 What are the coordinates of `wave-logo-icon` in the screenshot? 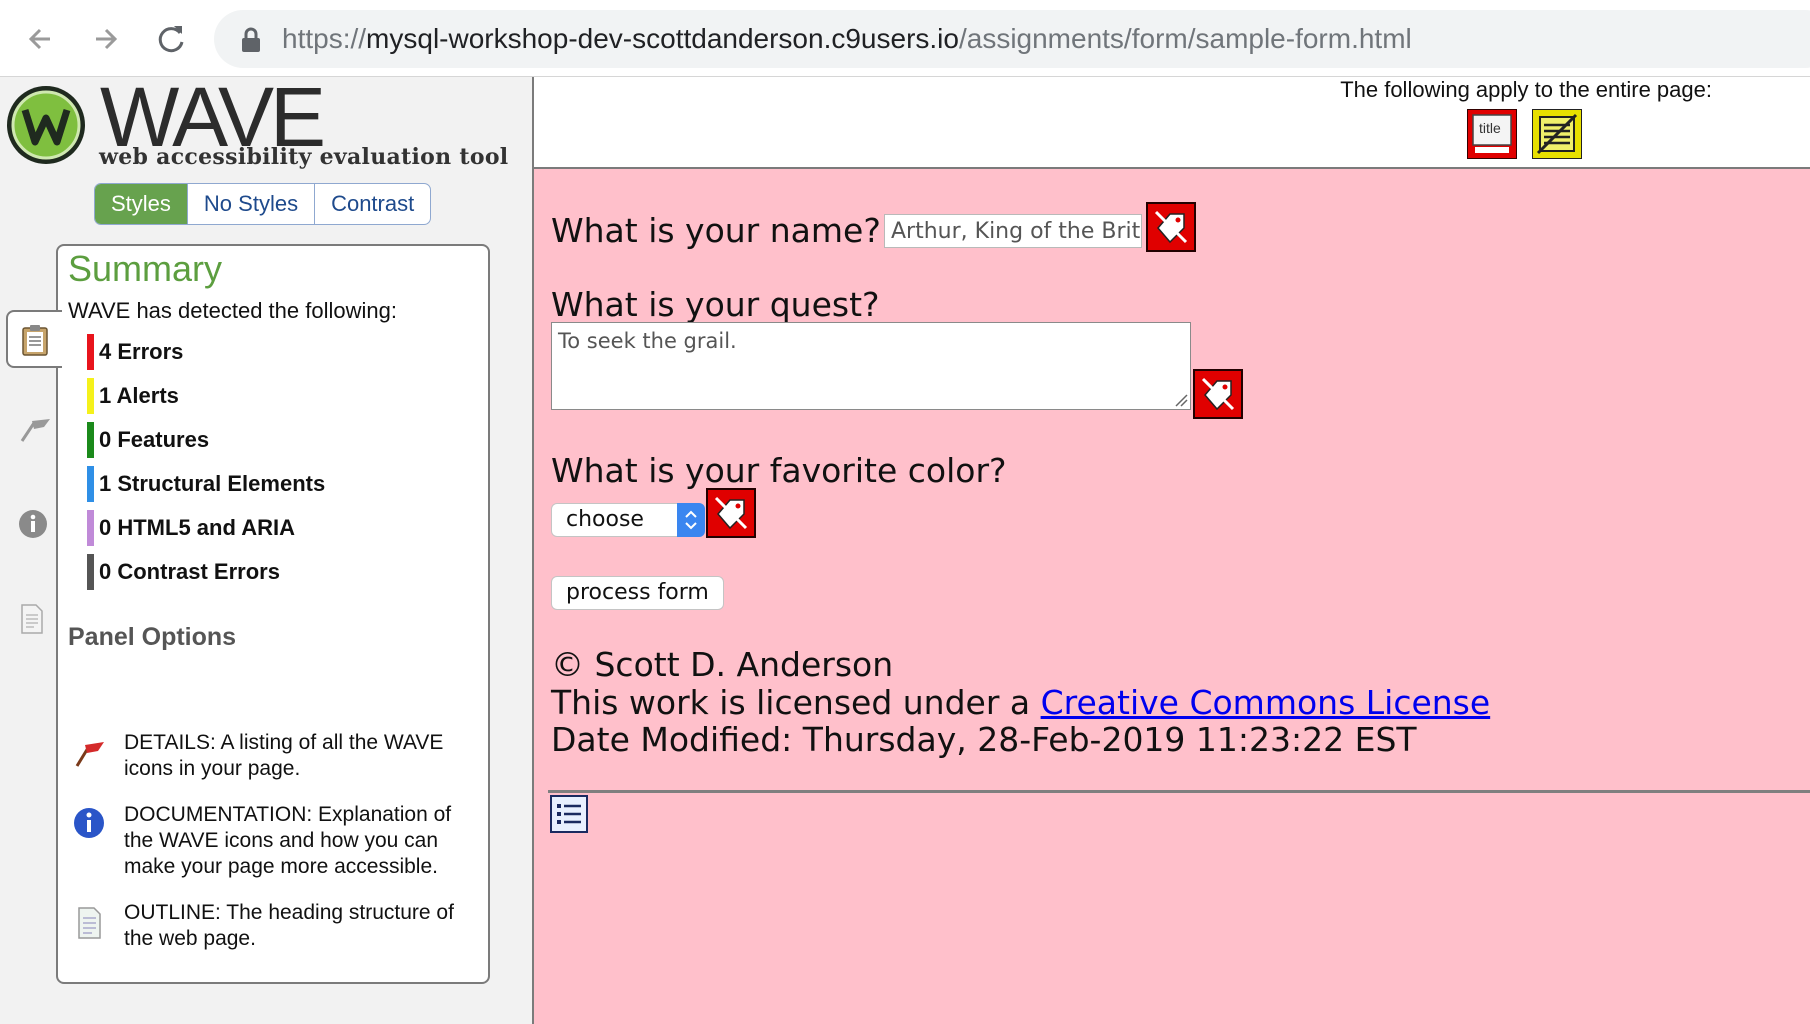 It's located at (46, 125).